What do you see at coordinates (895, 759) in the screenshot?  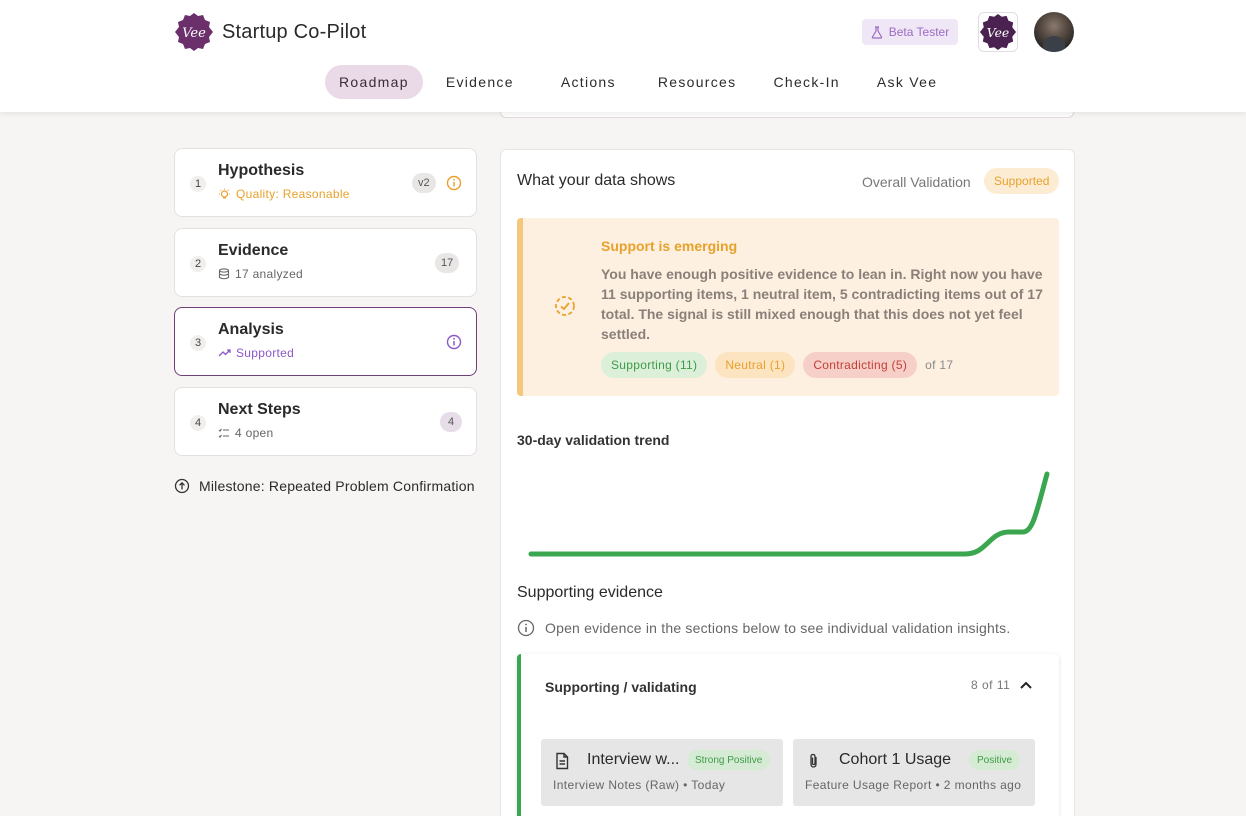 I see `evidence-title: Cohort 1 Usage` at bounding box center [895, 759].